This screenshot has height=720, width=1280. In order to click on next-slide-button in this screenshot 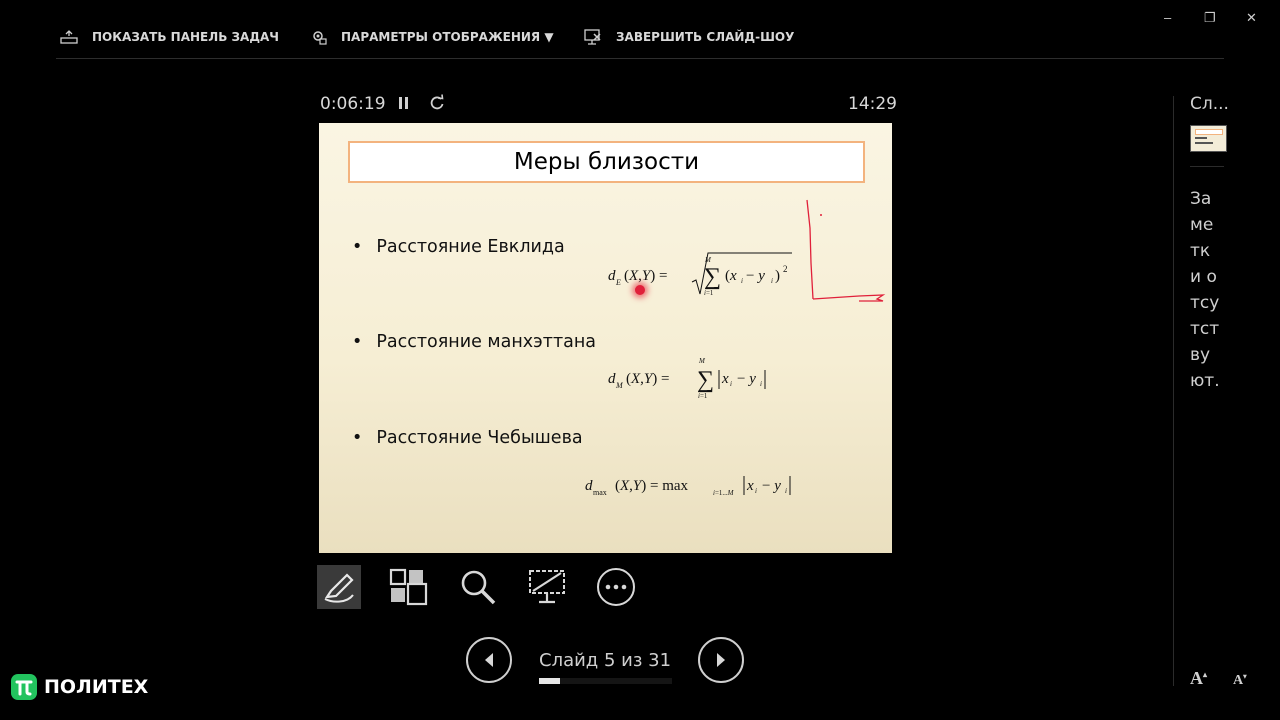, I will do `click(721, 660)`.